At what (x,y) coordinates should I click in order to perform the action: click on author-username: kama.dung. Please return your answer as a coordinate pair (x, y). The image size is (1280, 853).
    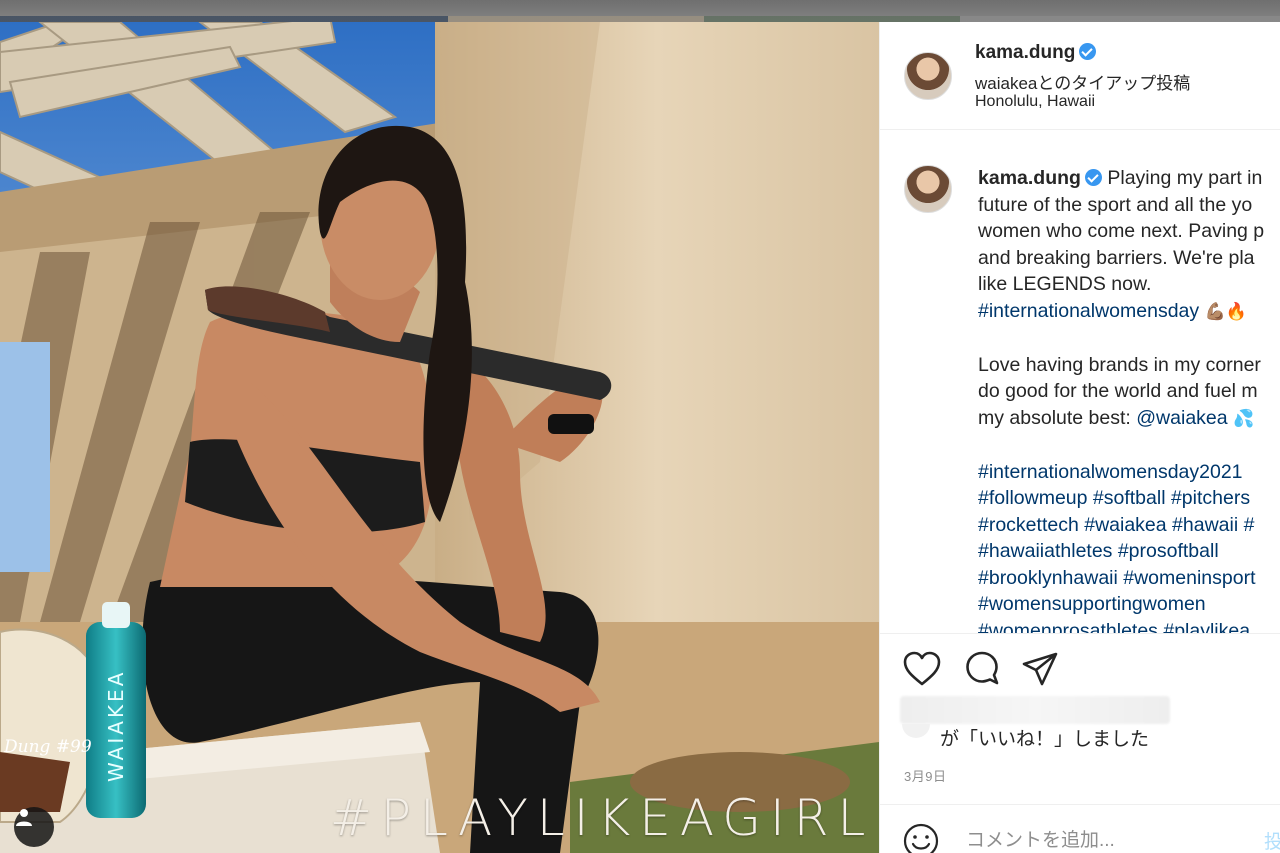
    Looking at the image, I should click on (1025, 52).